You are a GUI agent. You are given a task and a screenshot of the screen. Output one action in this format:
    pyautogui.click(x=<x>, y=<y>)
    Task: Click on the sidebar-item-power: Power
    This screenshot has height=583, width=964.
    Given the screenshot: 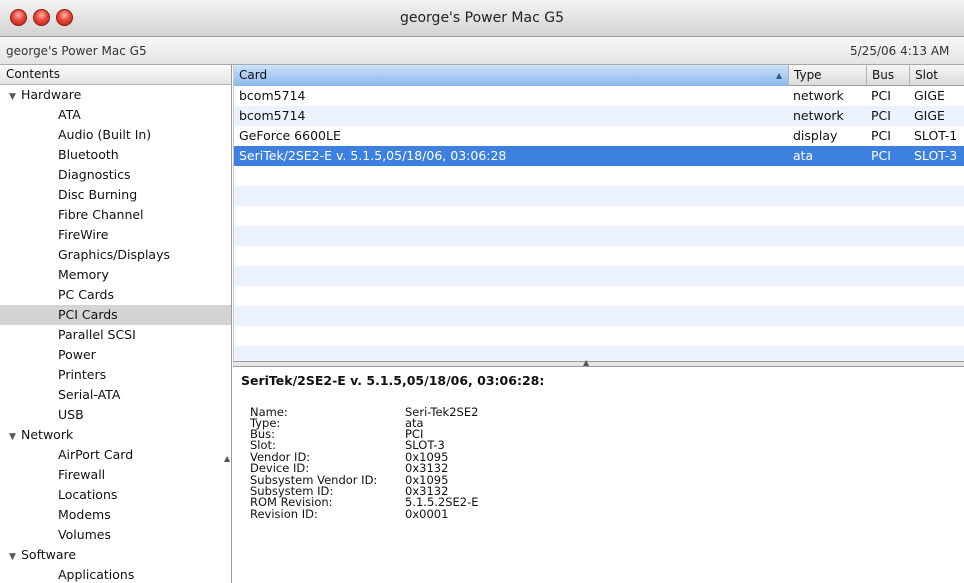 What is the action you would take?
    pyautogui.click(x=115, y=355)
    